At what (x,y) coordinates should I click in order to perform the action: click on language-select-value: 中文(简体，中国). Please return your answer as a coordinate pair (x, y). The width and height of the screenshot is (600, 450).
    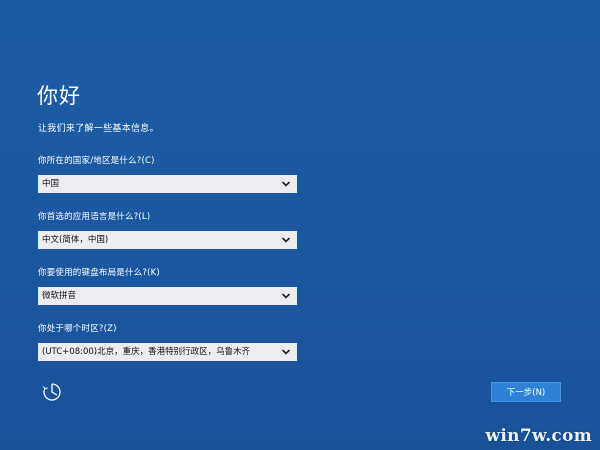
    Looking at the image, I should click on (75, 240).